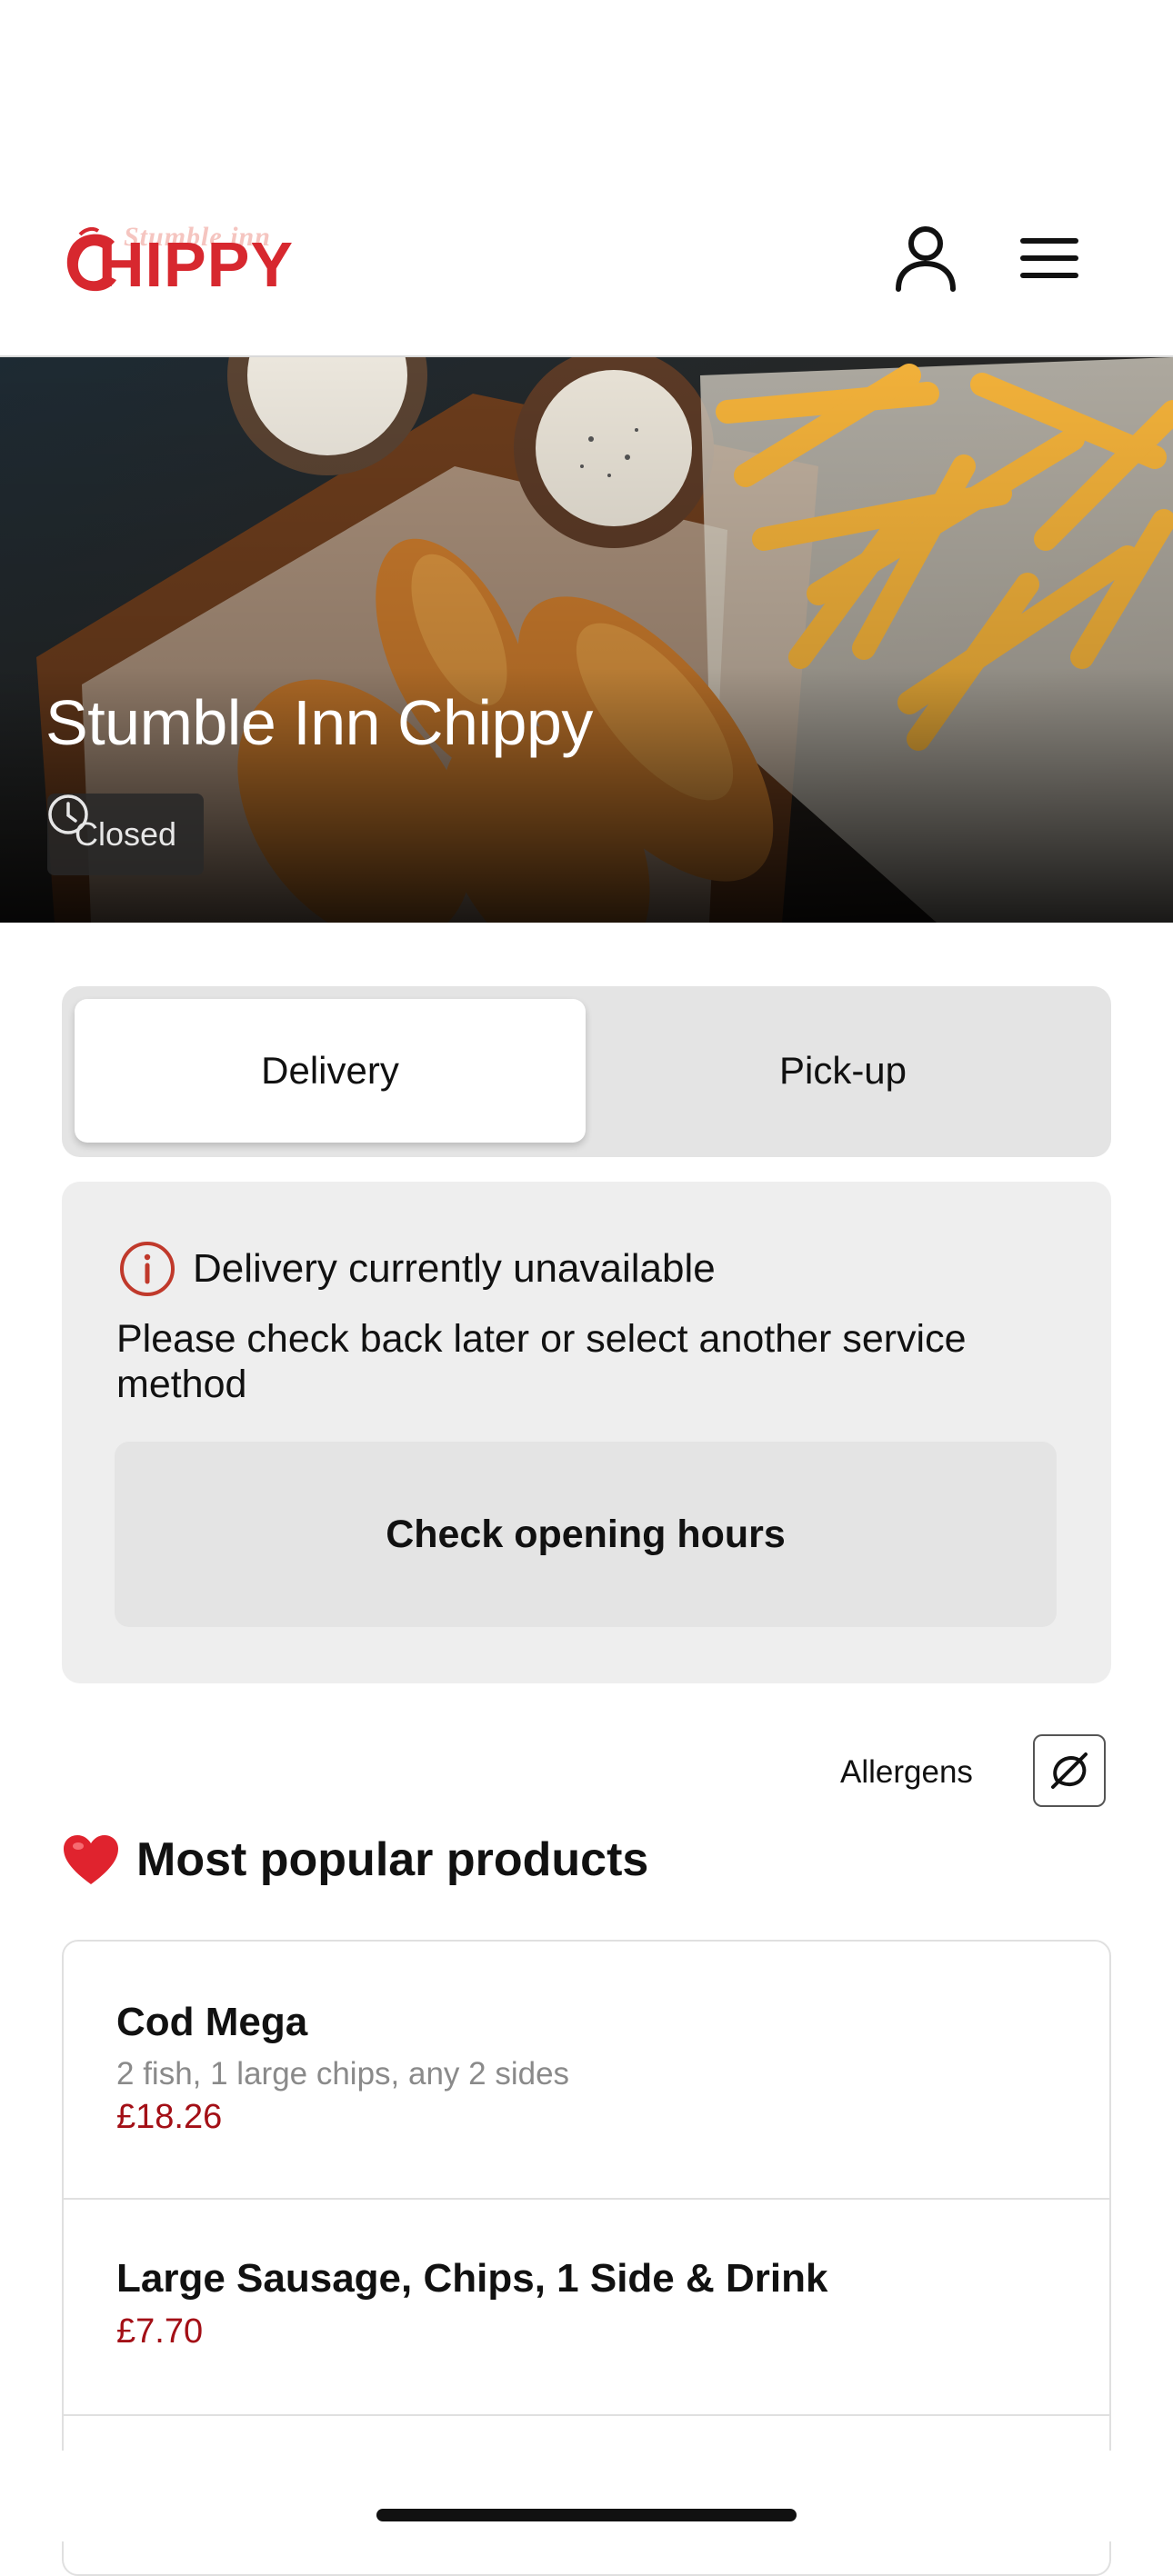 Image resolution: width=1173 pixels, height=2576 pixels. I want to click on hamburger-menu-icon, so click(1049, 258).